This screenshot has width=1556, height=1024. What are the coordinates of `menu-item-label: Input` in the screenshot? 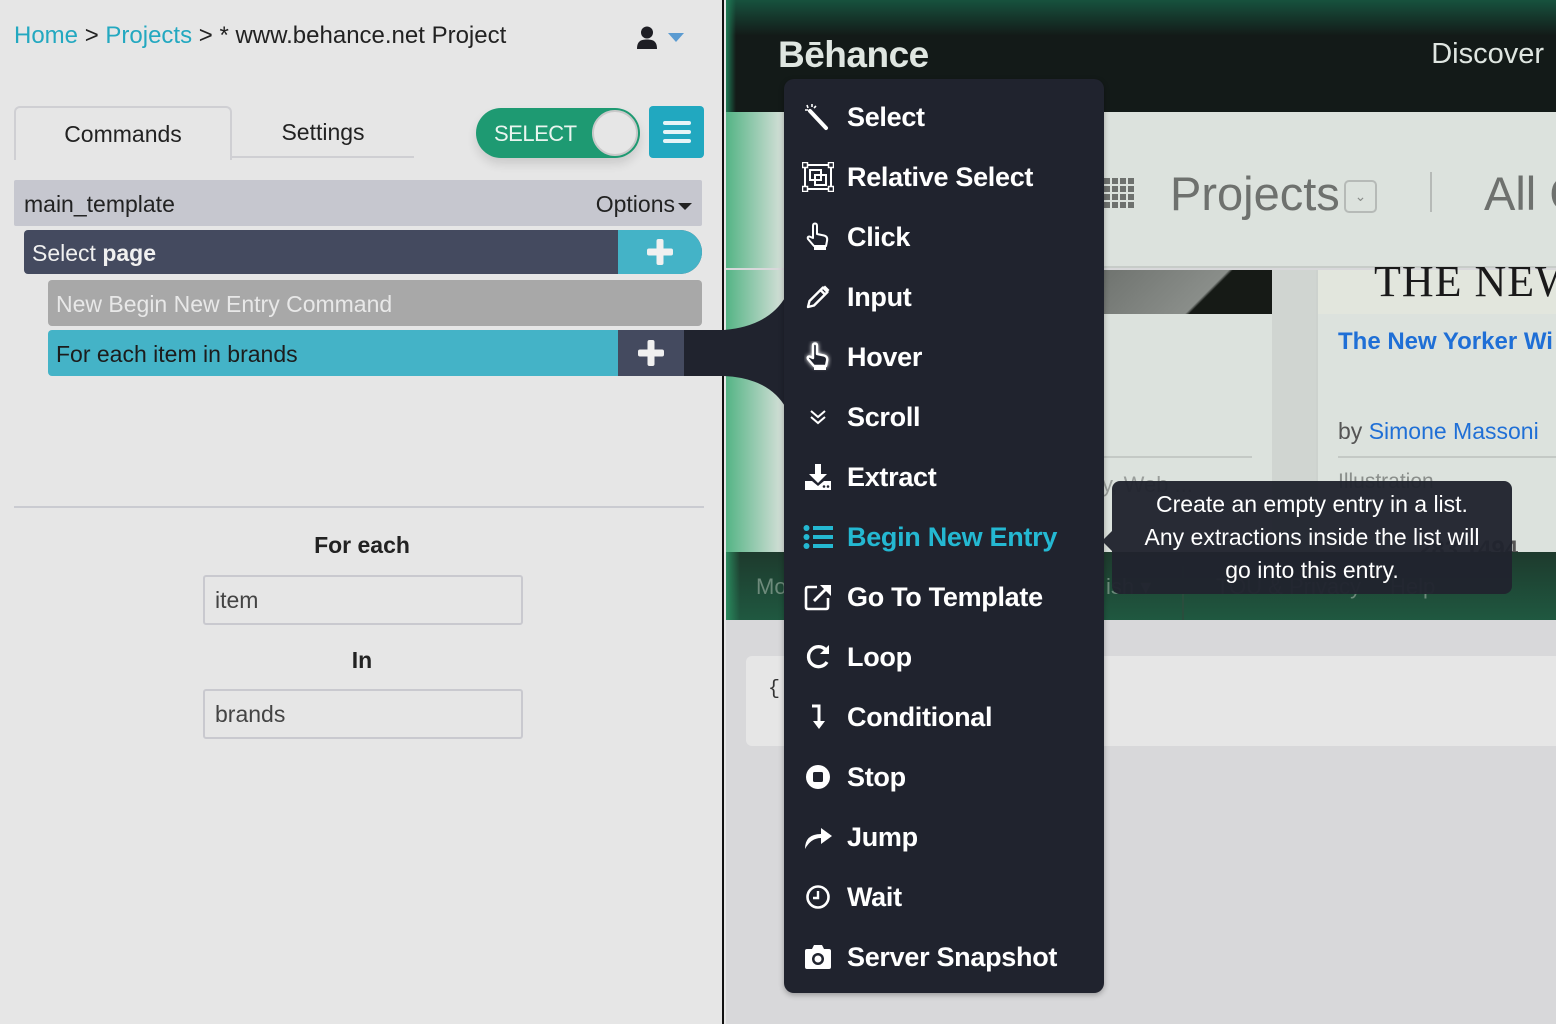 It's located at (879, 296).